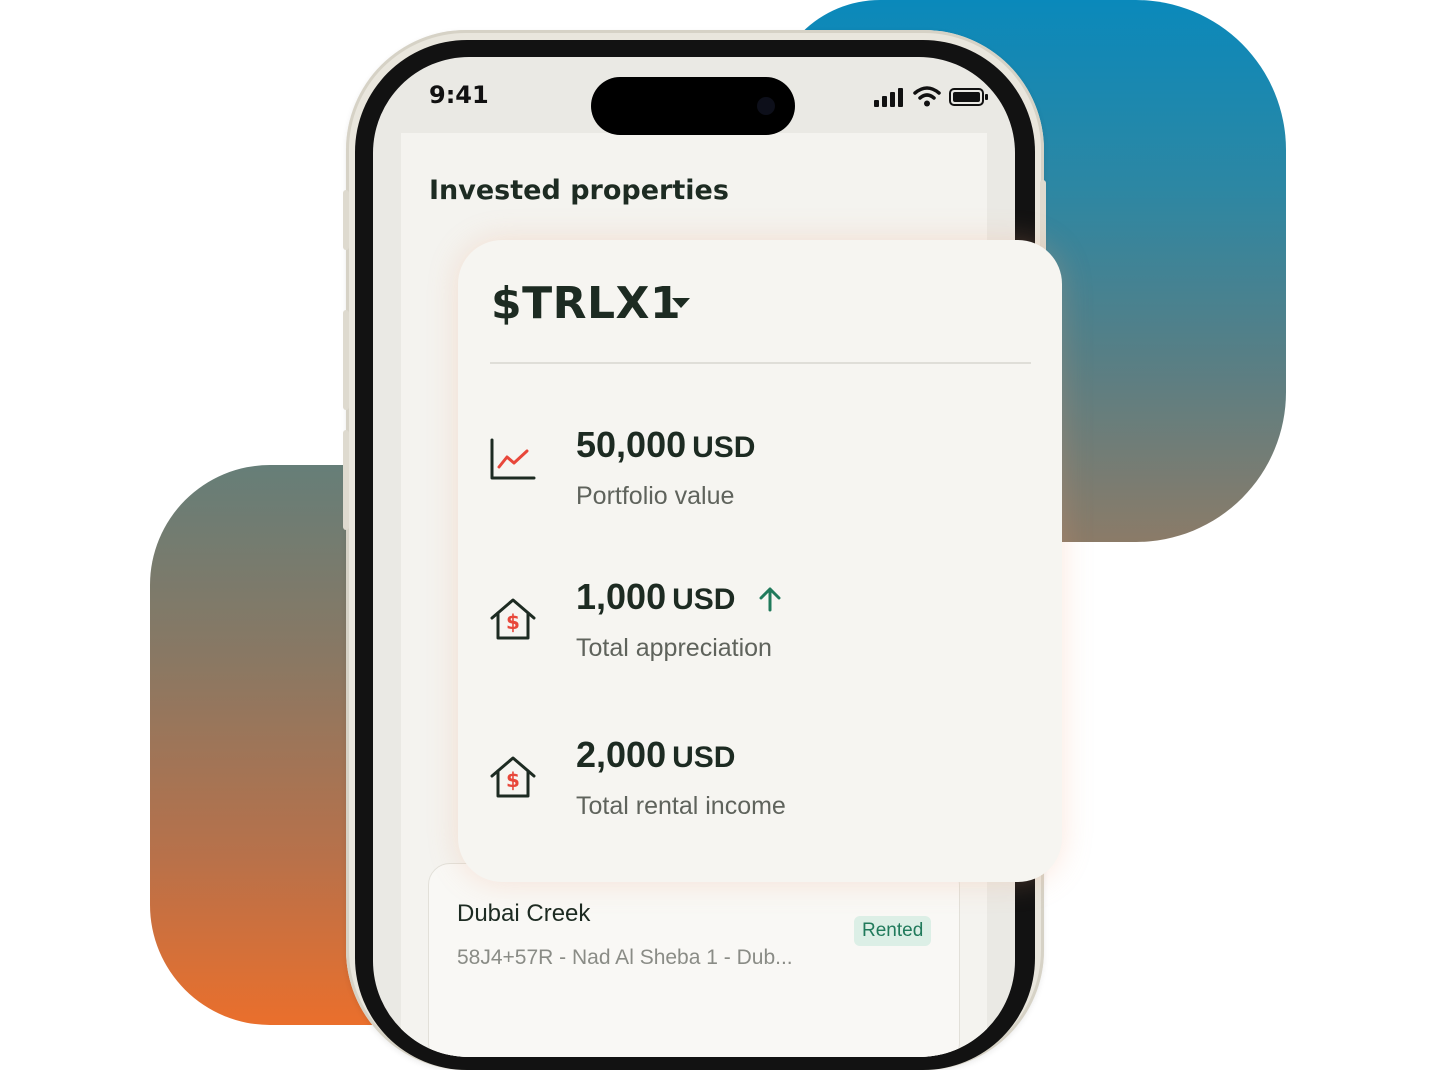 The image size is (1431, 1070). What do you see at coordinates (760, 622) in the screenshot?
I see `stat-total-appreciation: $ 1,000 USD Total appreciation` at bounding box center [760, 622].